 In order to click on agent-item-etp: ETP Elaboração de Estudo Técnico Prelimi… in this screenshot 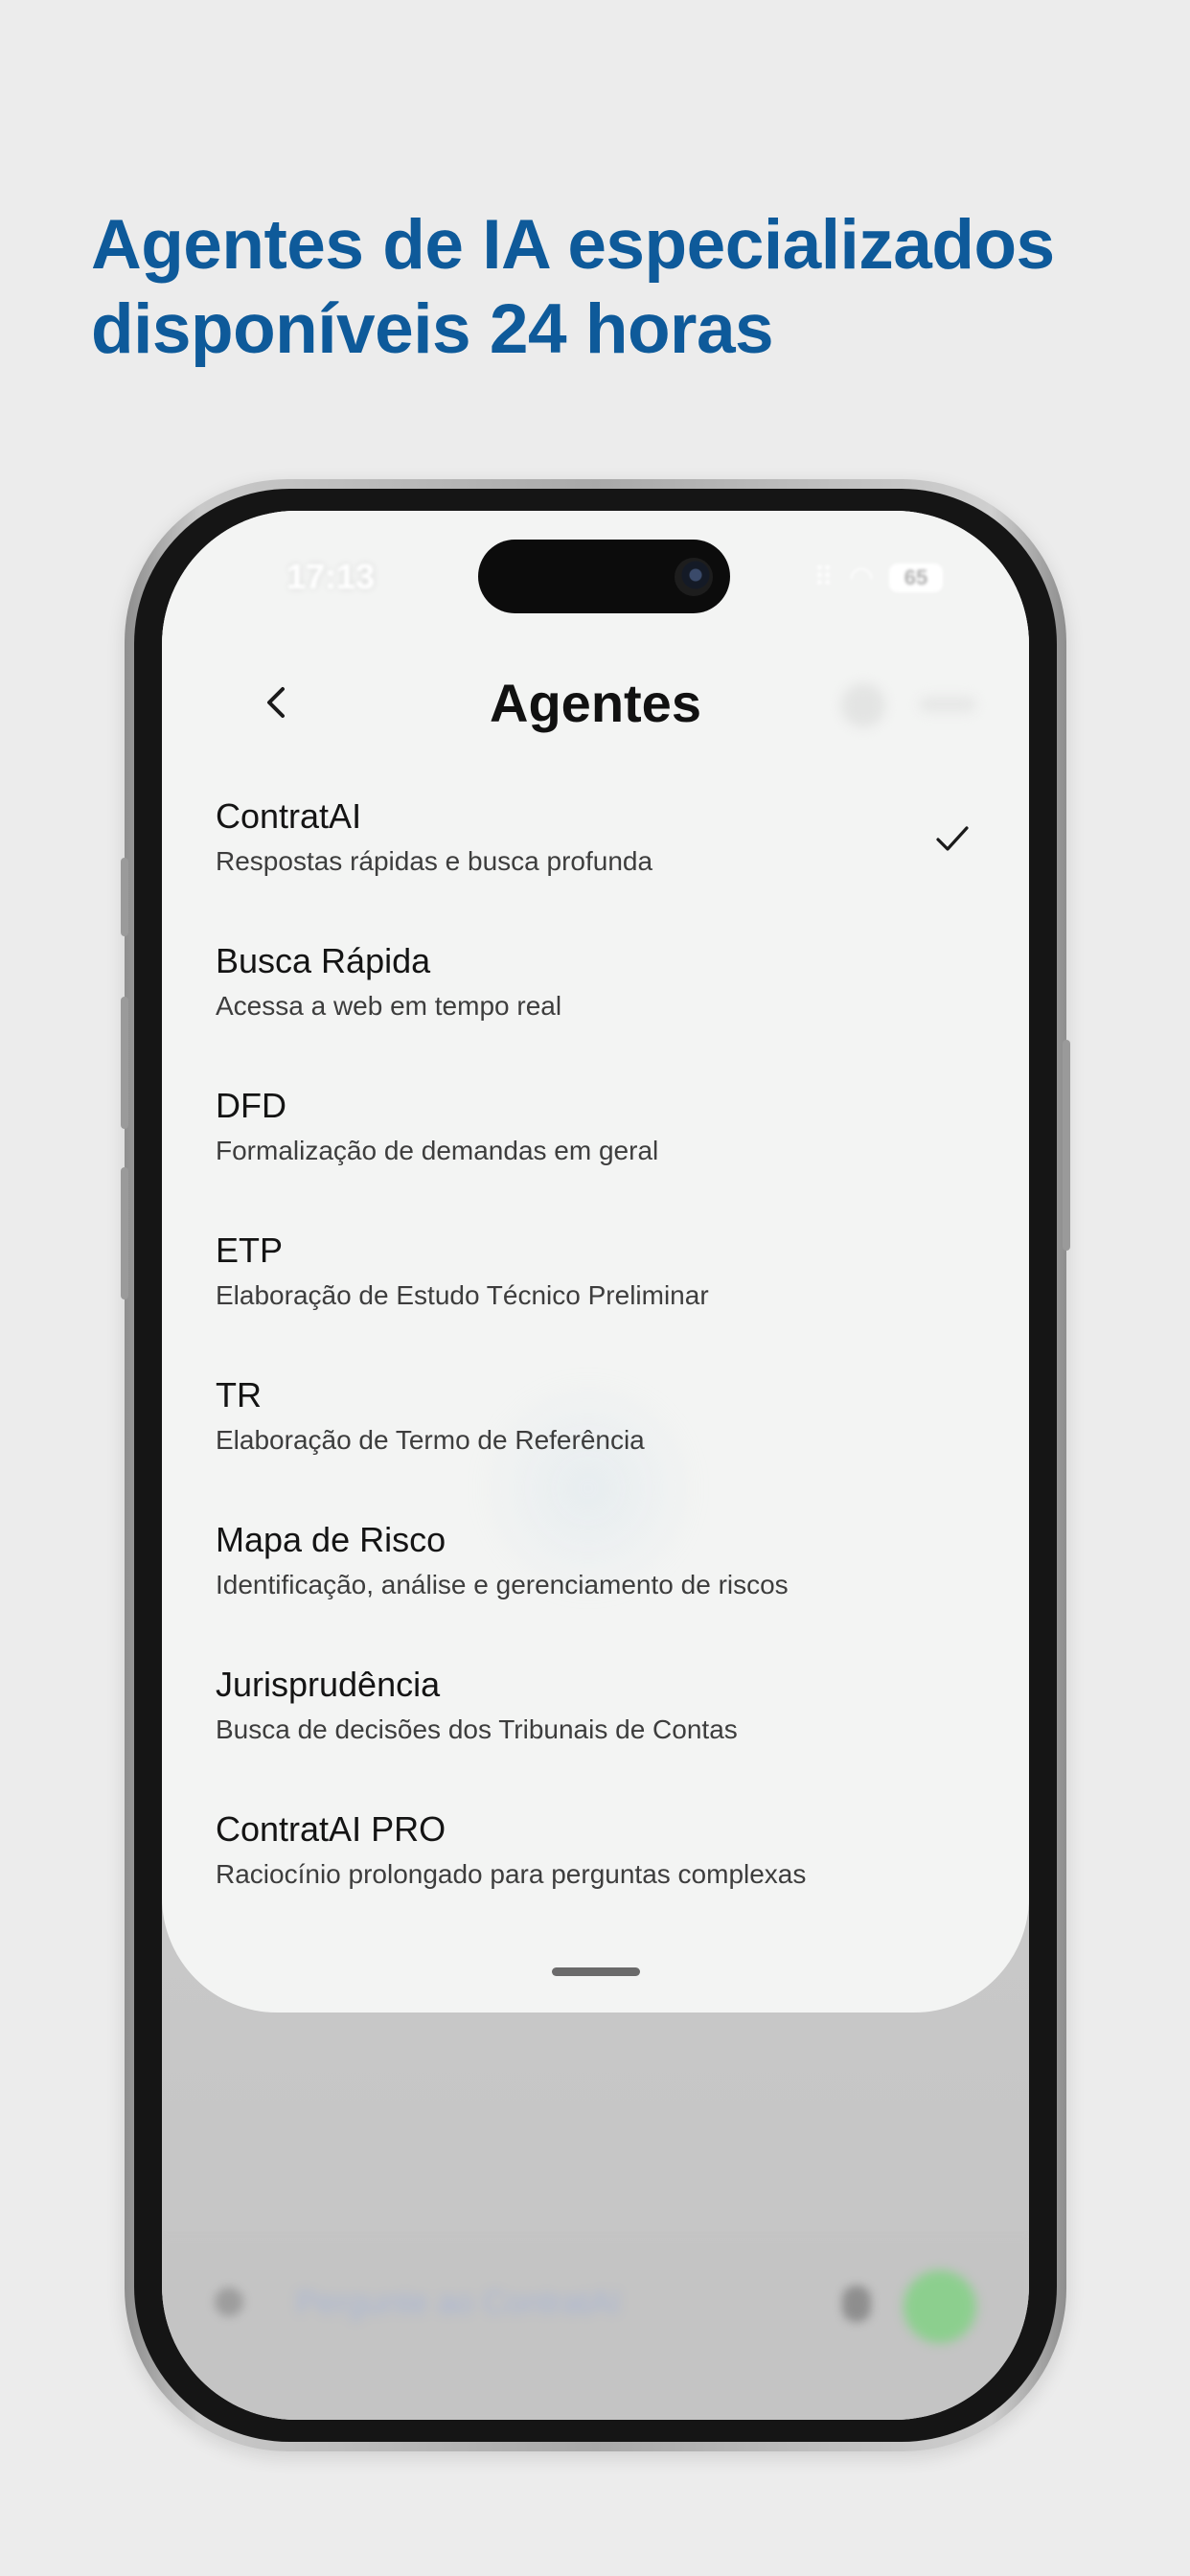, I will do `click(595, 1295)`.